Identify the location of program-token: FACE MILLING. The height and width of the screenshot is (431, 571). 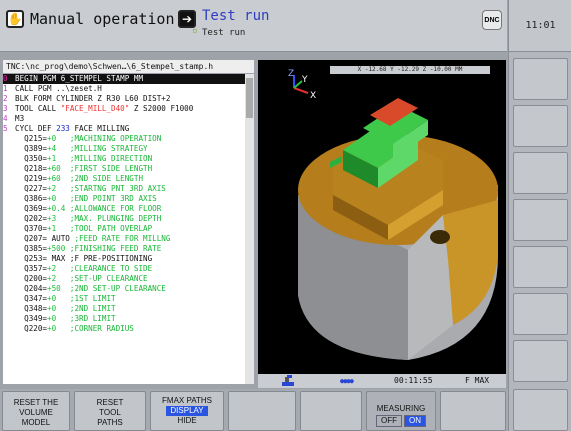
(99, 128).